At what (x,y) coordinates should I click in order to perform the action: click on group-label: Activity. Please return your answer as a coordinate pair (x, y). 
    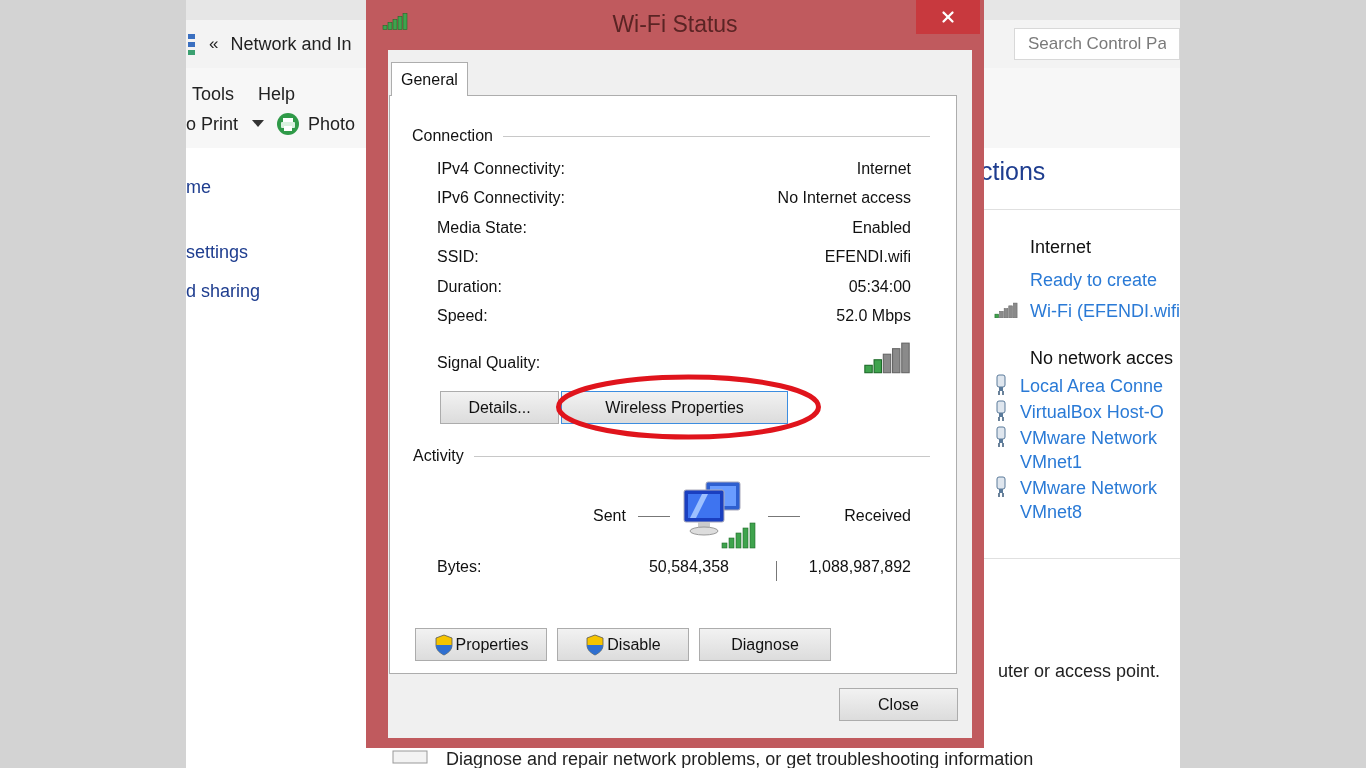
    Looking at the image, I should click on (438, 456).